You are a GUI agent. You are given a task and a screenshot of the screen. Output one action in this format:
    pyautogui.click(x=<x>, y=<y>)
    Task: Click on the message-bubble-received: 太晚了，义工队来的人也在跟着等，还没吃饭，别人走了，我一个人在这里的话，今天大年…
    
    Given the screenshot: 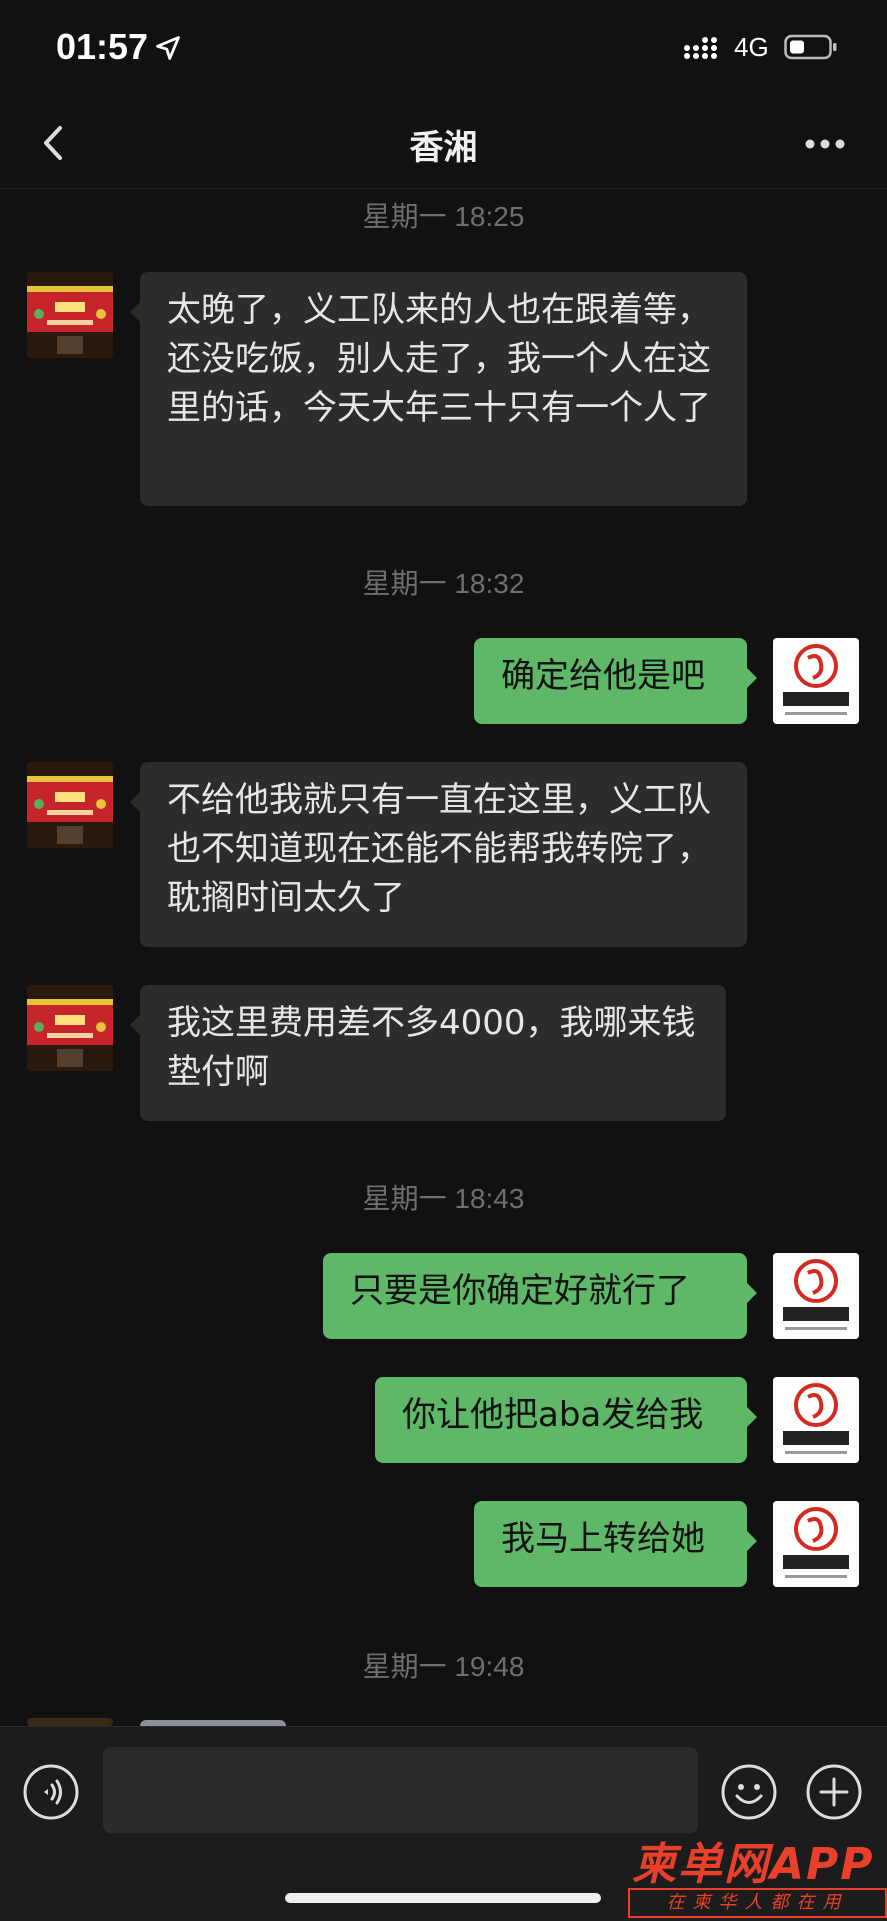 What is the action you would take?
    pyautogui.click(x=438, y=389)
    